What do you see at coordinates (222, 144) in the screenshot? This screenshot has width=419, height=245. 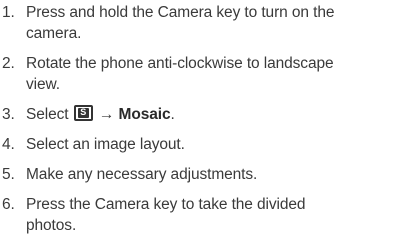 I see `step-text: Select an image layout.` at bounding box center [222, 144].